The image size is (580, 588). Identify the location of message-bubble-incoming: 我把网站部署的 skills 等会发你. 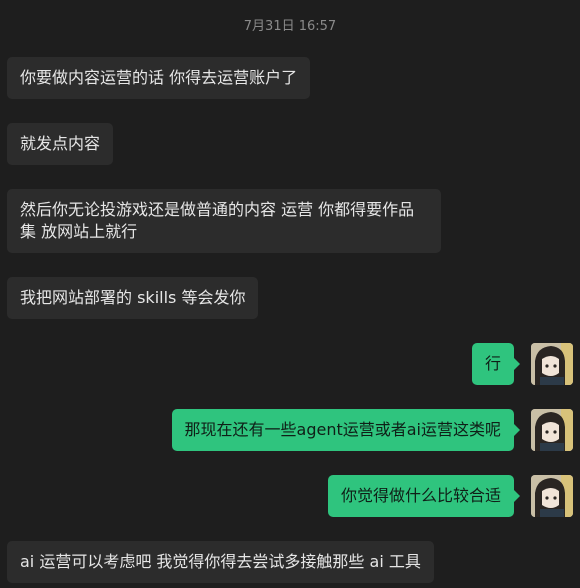
(133, 298).